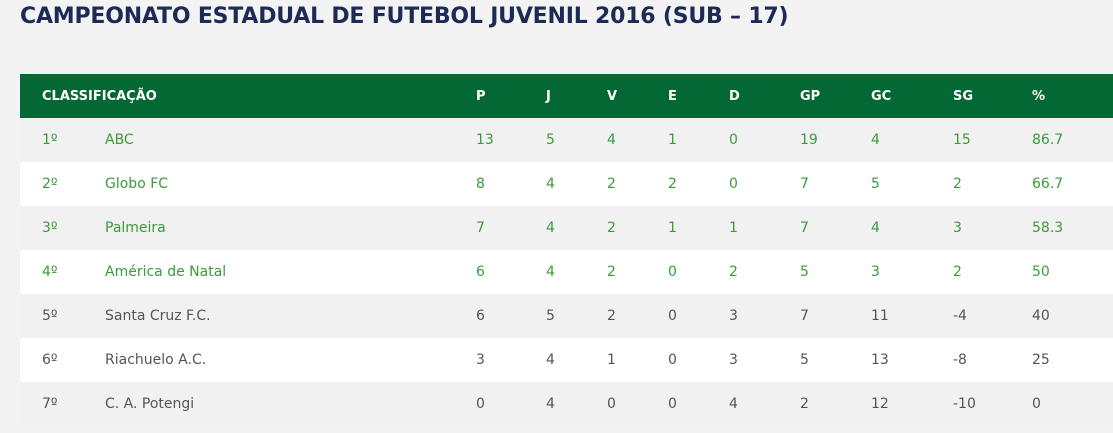  What do you see at coordinates (698, 96) in the screenshot?
I see `col-header-e: E` at bounding box center [698, 96].